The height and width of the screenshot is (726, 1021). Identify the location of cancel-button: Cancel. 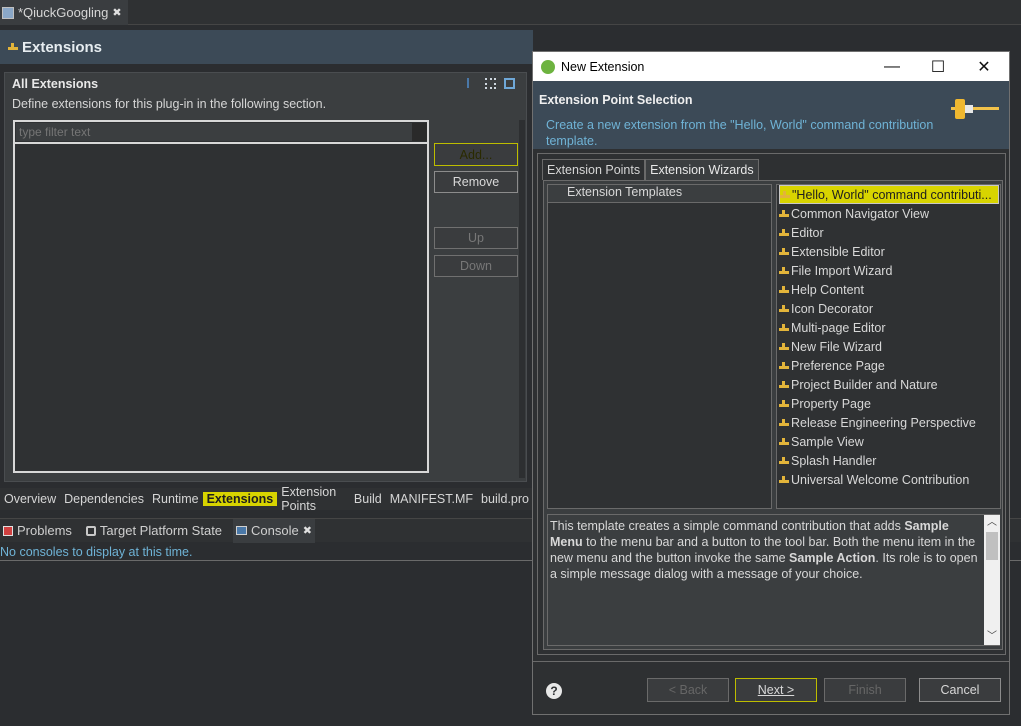
(960, 690).